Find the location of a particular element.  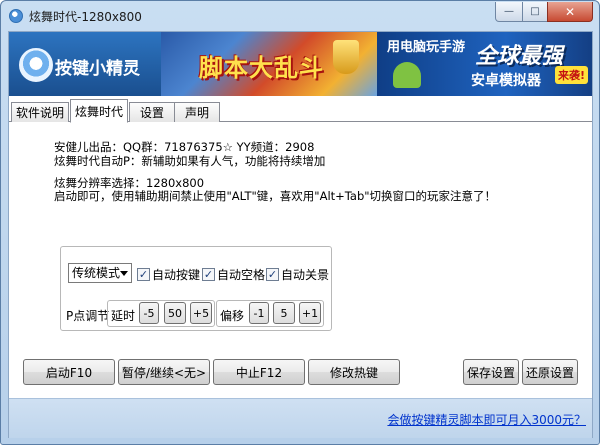

auto-close-label: 自动关景 is located at coordinates (305, 275).